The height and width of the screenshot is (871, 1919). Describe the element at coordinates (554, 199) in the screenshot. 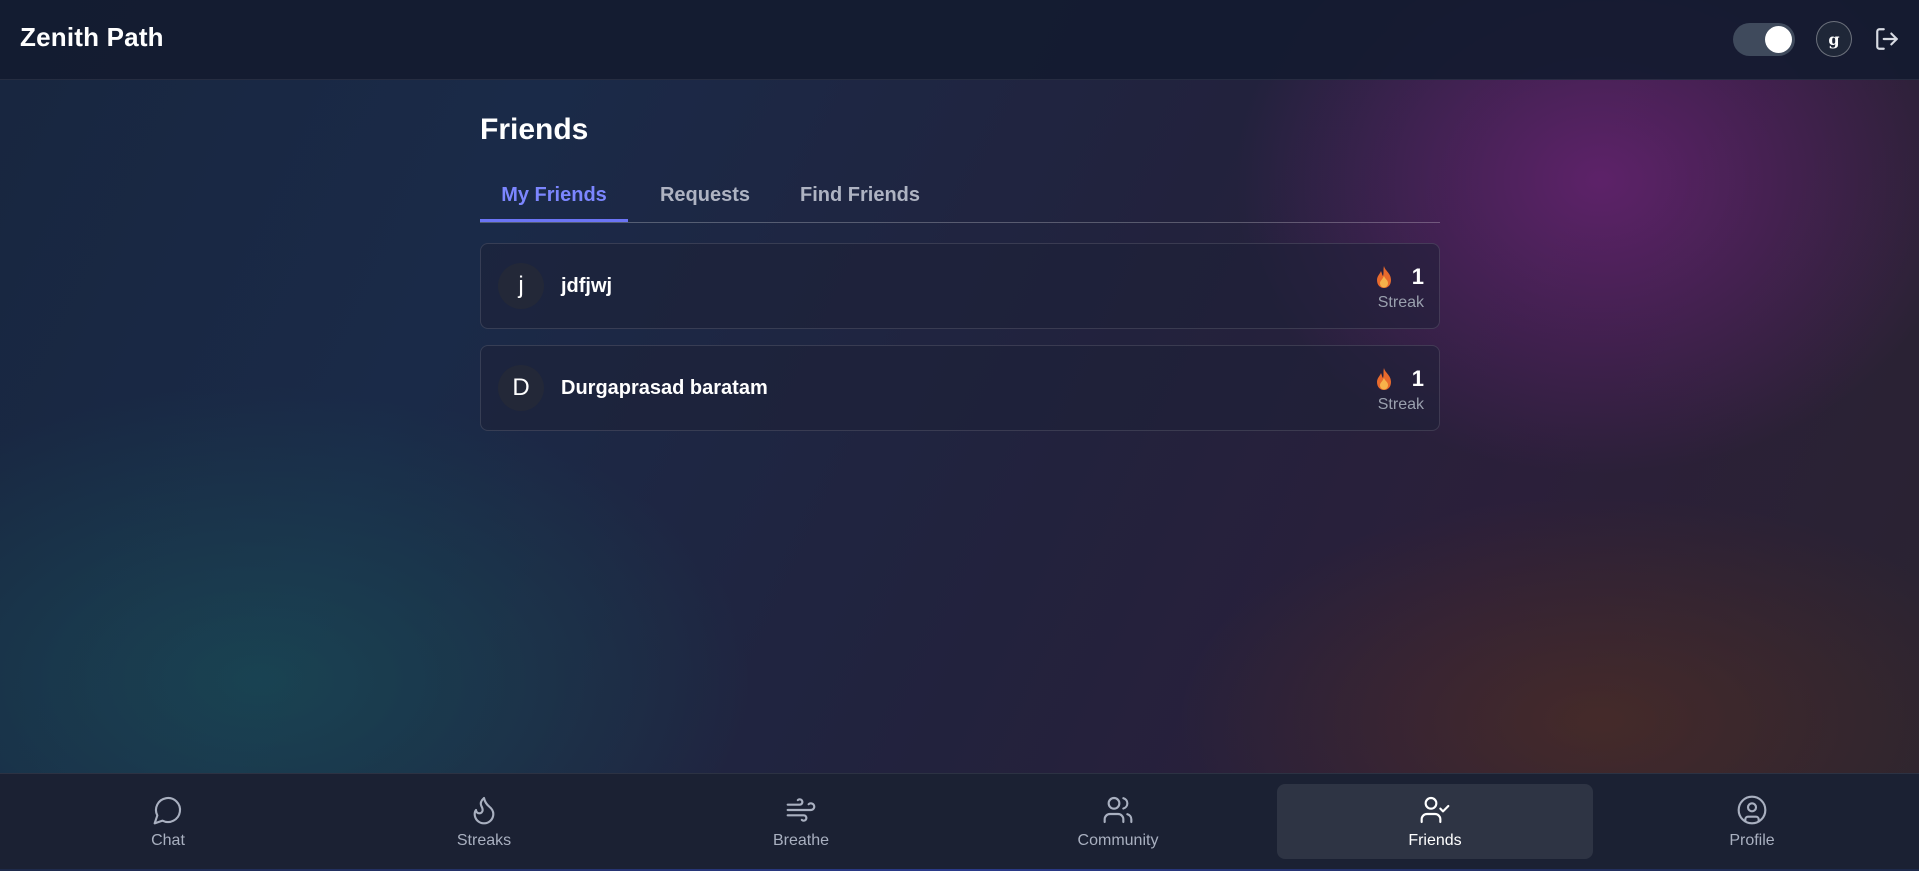

I see `tab-my-friends: My Friends` at that location.